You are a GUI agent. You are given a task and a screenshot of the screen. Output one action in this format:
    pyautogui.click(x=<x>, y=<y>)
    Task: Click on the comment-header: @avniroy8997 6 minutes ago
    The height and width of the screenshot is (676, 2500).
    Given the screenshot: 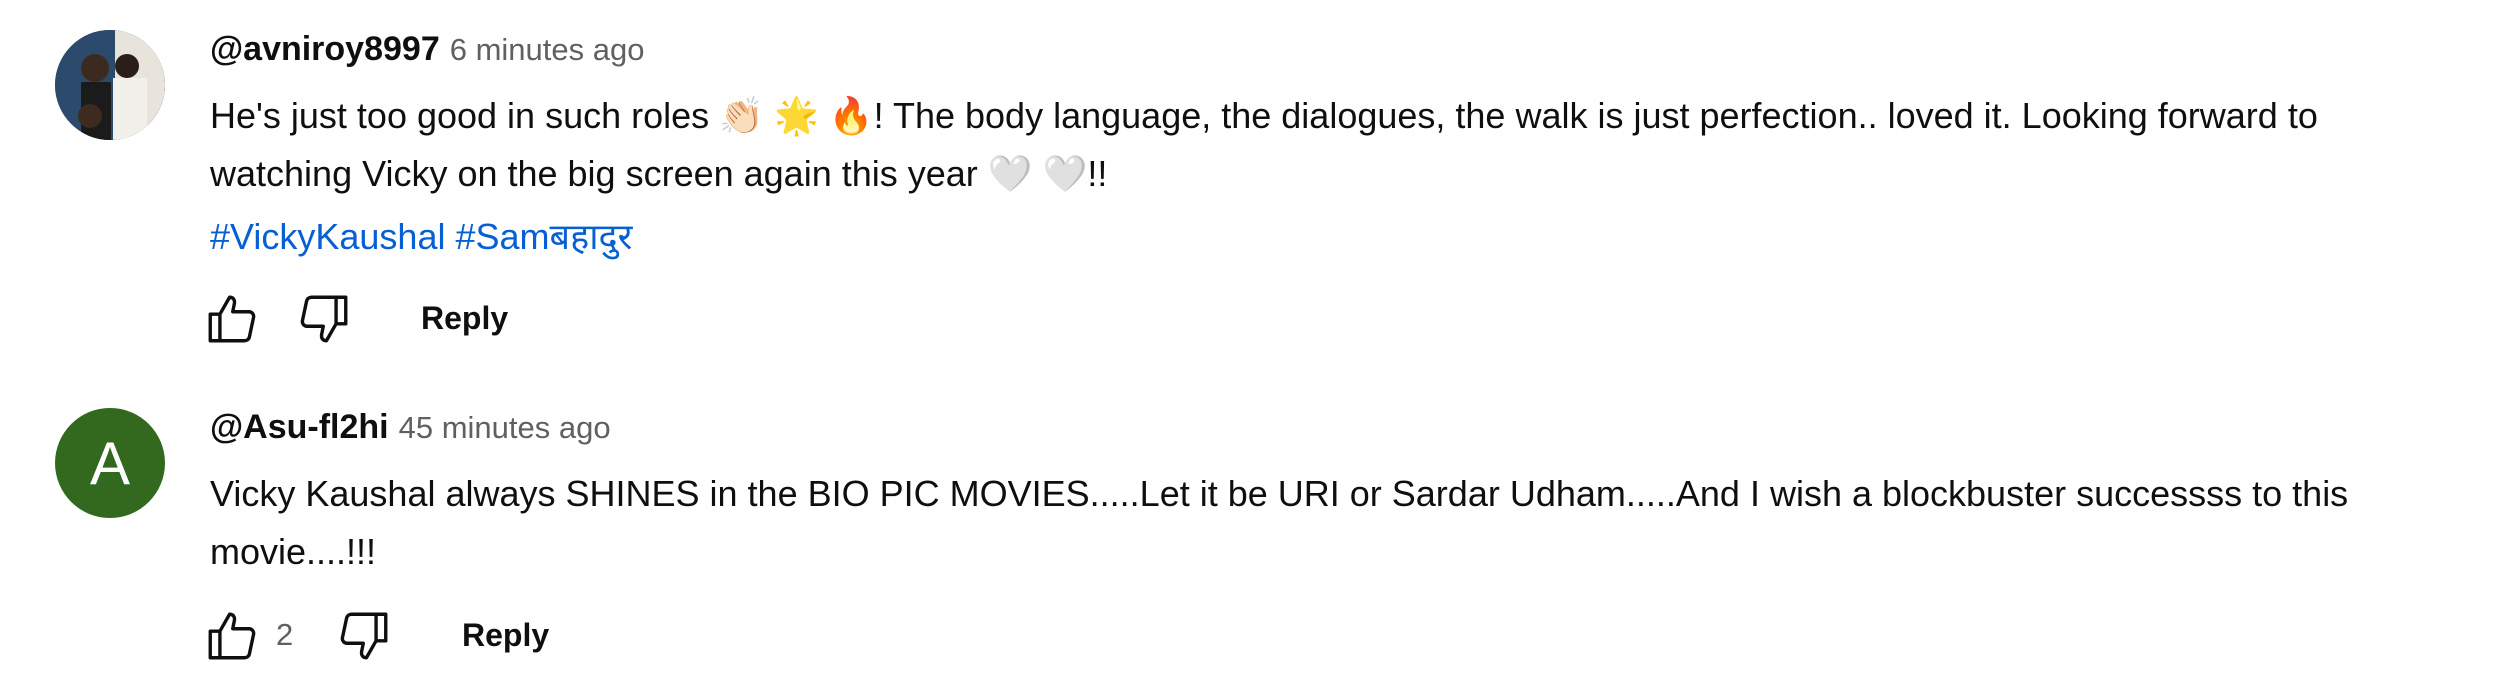 What is the action you would take?
    pyautogui.click(x=427, y=49)
    